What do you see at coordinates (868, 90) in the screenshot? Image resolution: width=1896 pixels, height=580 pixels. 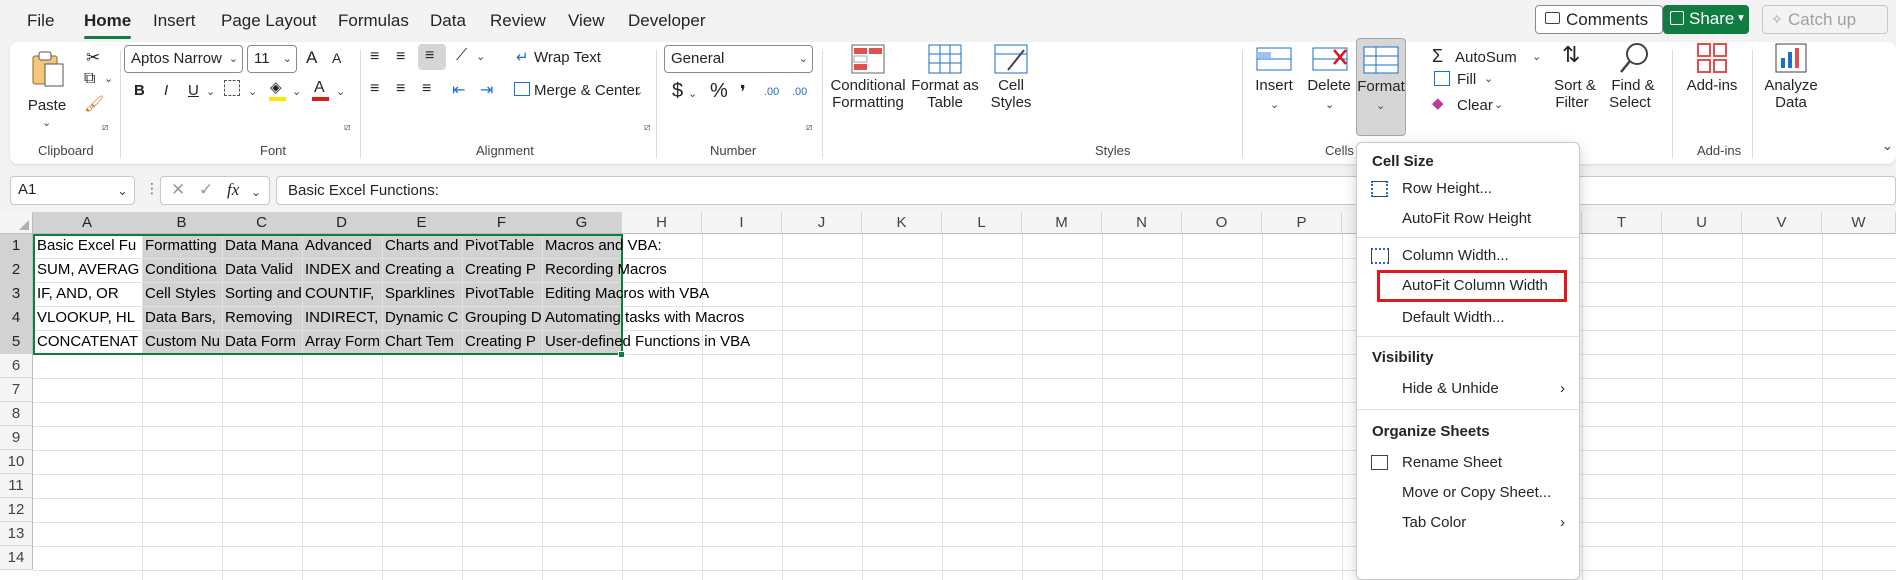 I see `conditional-formatting-button: Conditional Formatting` at bounding box center [868, 90].